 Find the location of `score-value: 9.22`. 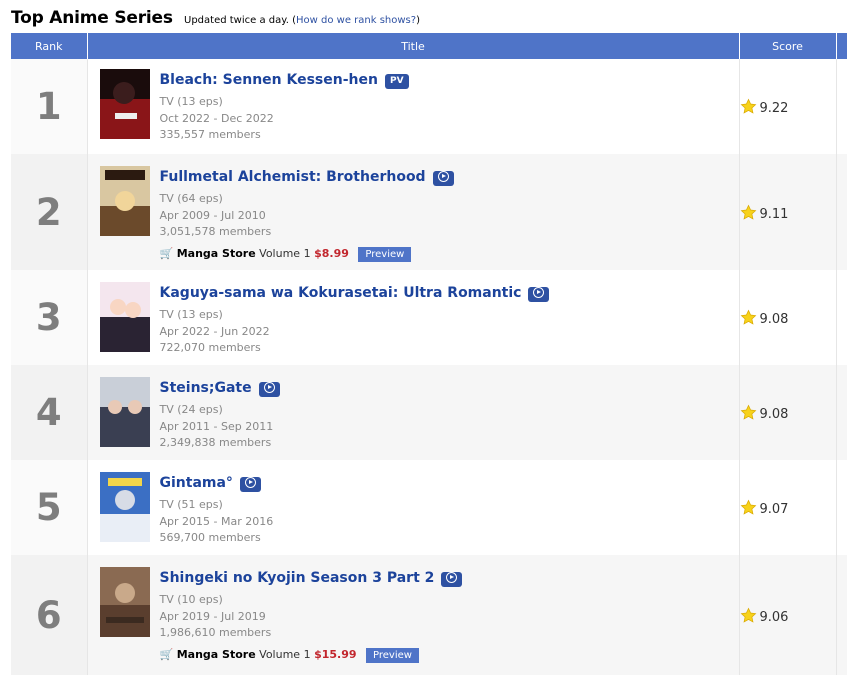

score-value: 9.22 is located at coordinates (774, 108).